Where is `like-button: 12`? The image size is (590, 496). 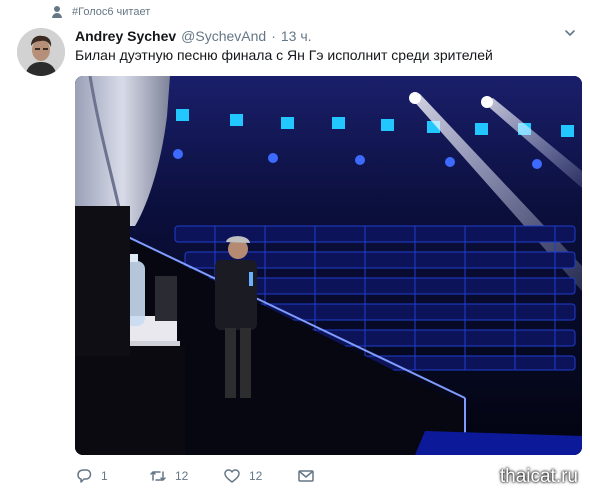 like-button: 12 is located at coordinates (243, 476).